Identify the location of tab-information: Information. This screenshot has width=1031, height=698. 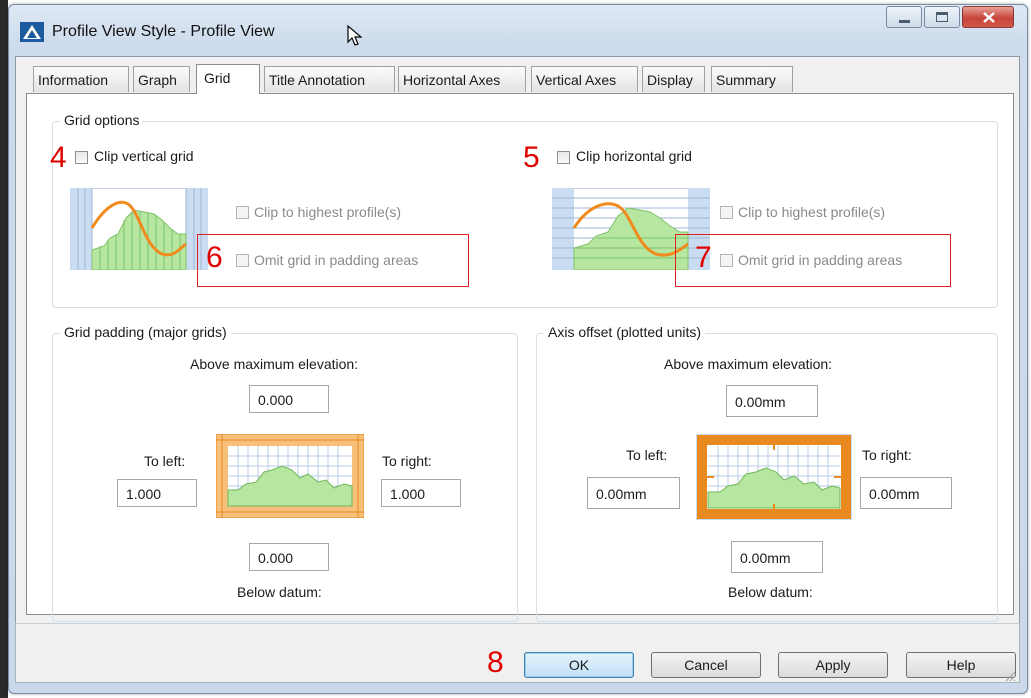
(81, 79).